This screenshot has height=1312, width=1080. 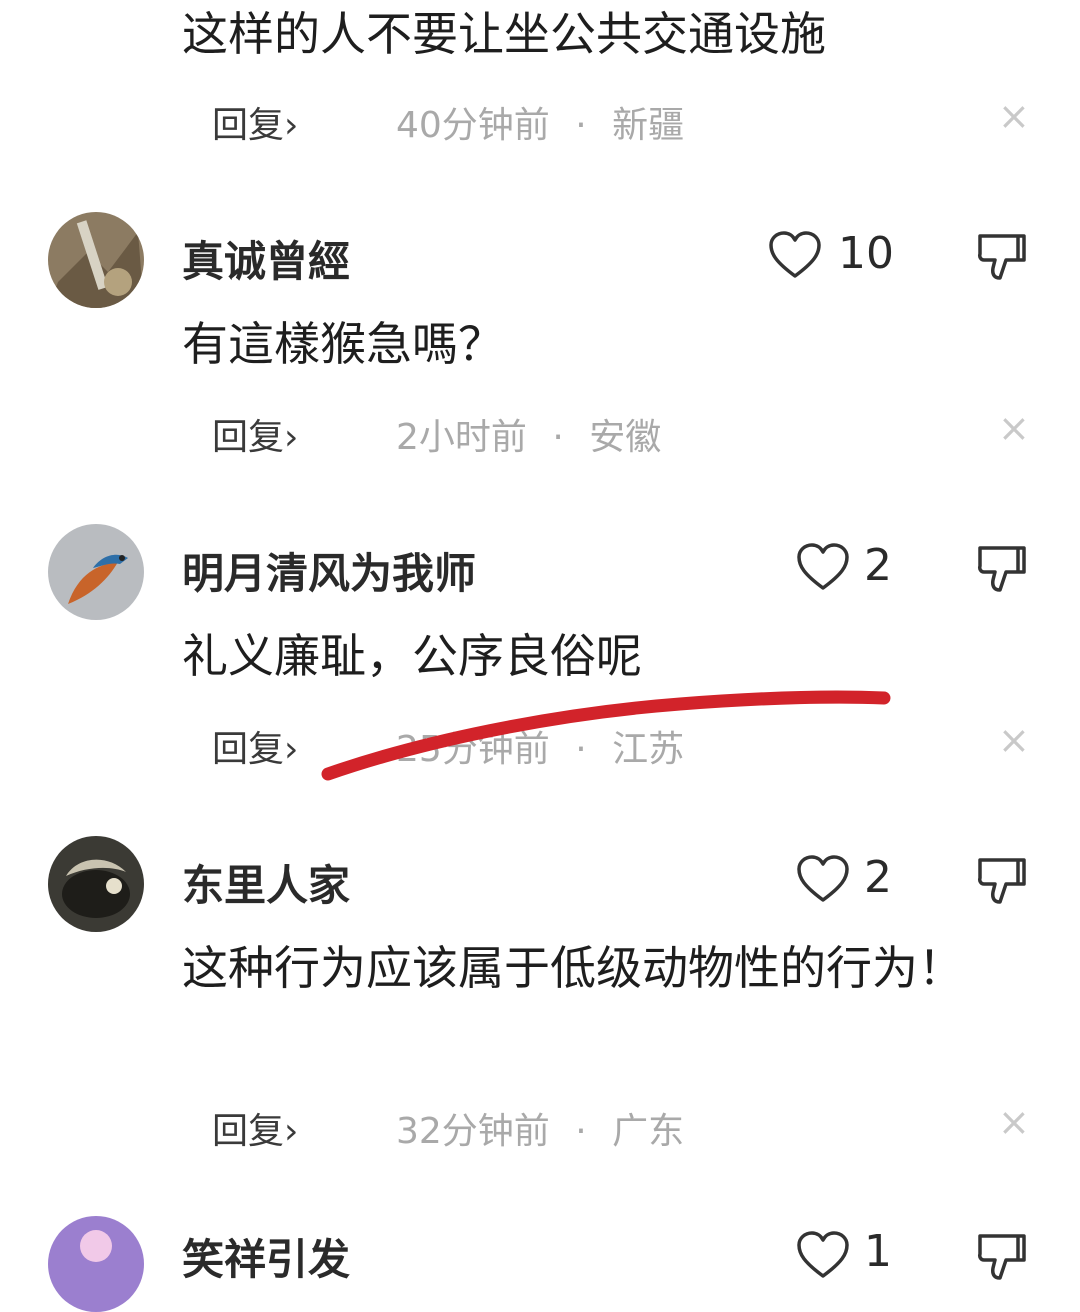 I want to click on username: 笑祥引发, so click(x=266, y=1256).